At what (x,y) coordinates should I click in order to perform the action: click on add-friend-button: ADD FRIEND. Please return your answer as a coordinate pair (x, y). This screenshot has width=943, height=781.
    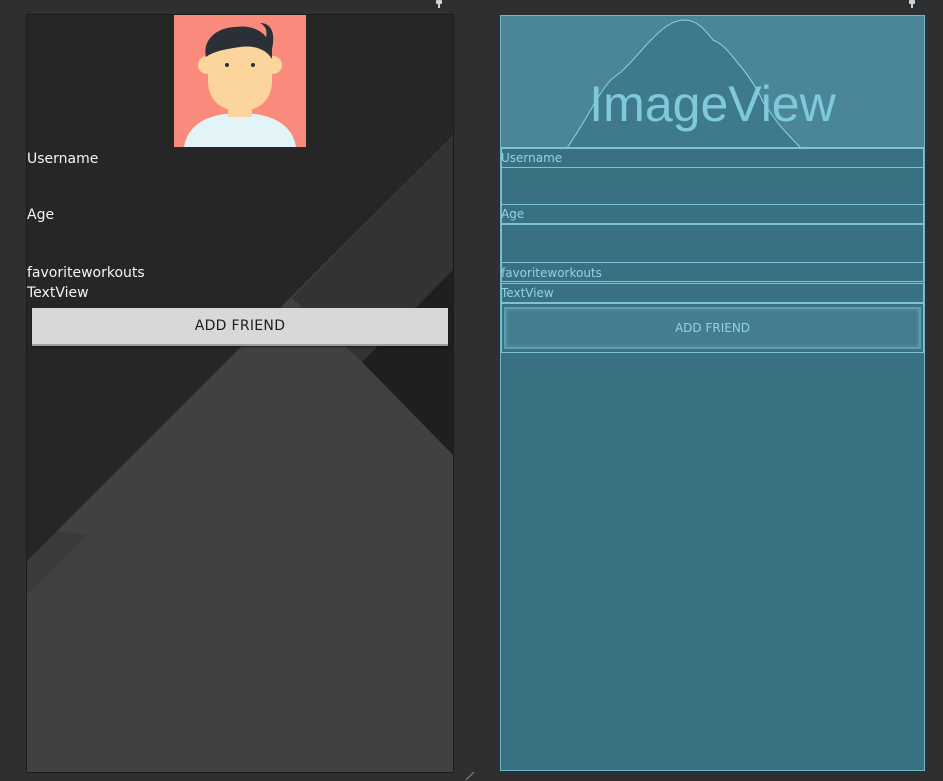
    Looking at the image, I should click on (240, 327).